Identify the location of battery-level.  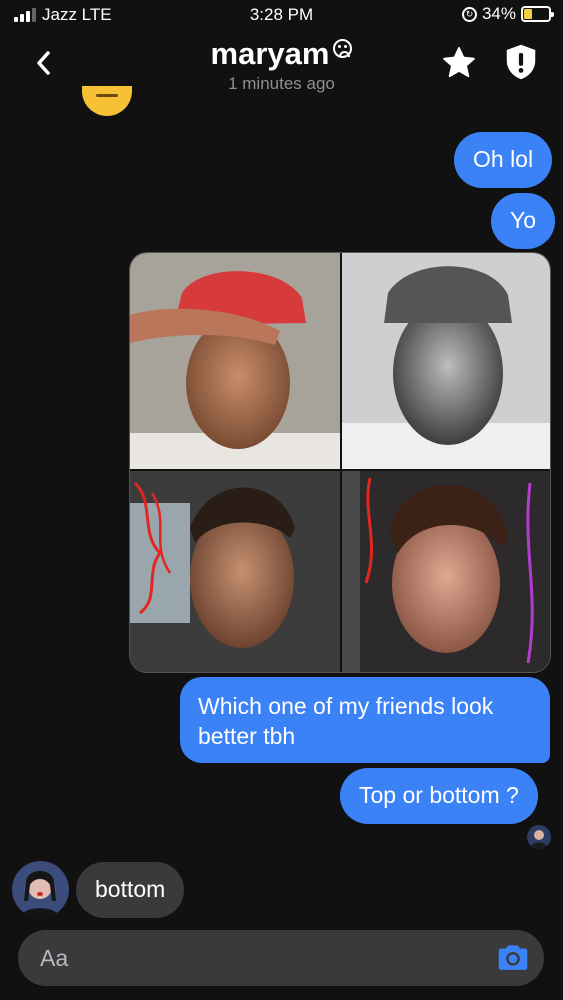
(528, 14).